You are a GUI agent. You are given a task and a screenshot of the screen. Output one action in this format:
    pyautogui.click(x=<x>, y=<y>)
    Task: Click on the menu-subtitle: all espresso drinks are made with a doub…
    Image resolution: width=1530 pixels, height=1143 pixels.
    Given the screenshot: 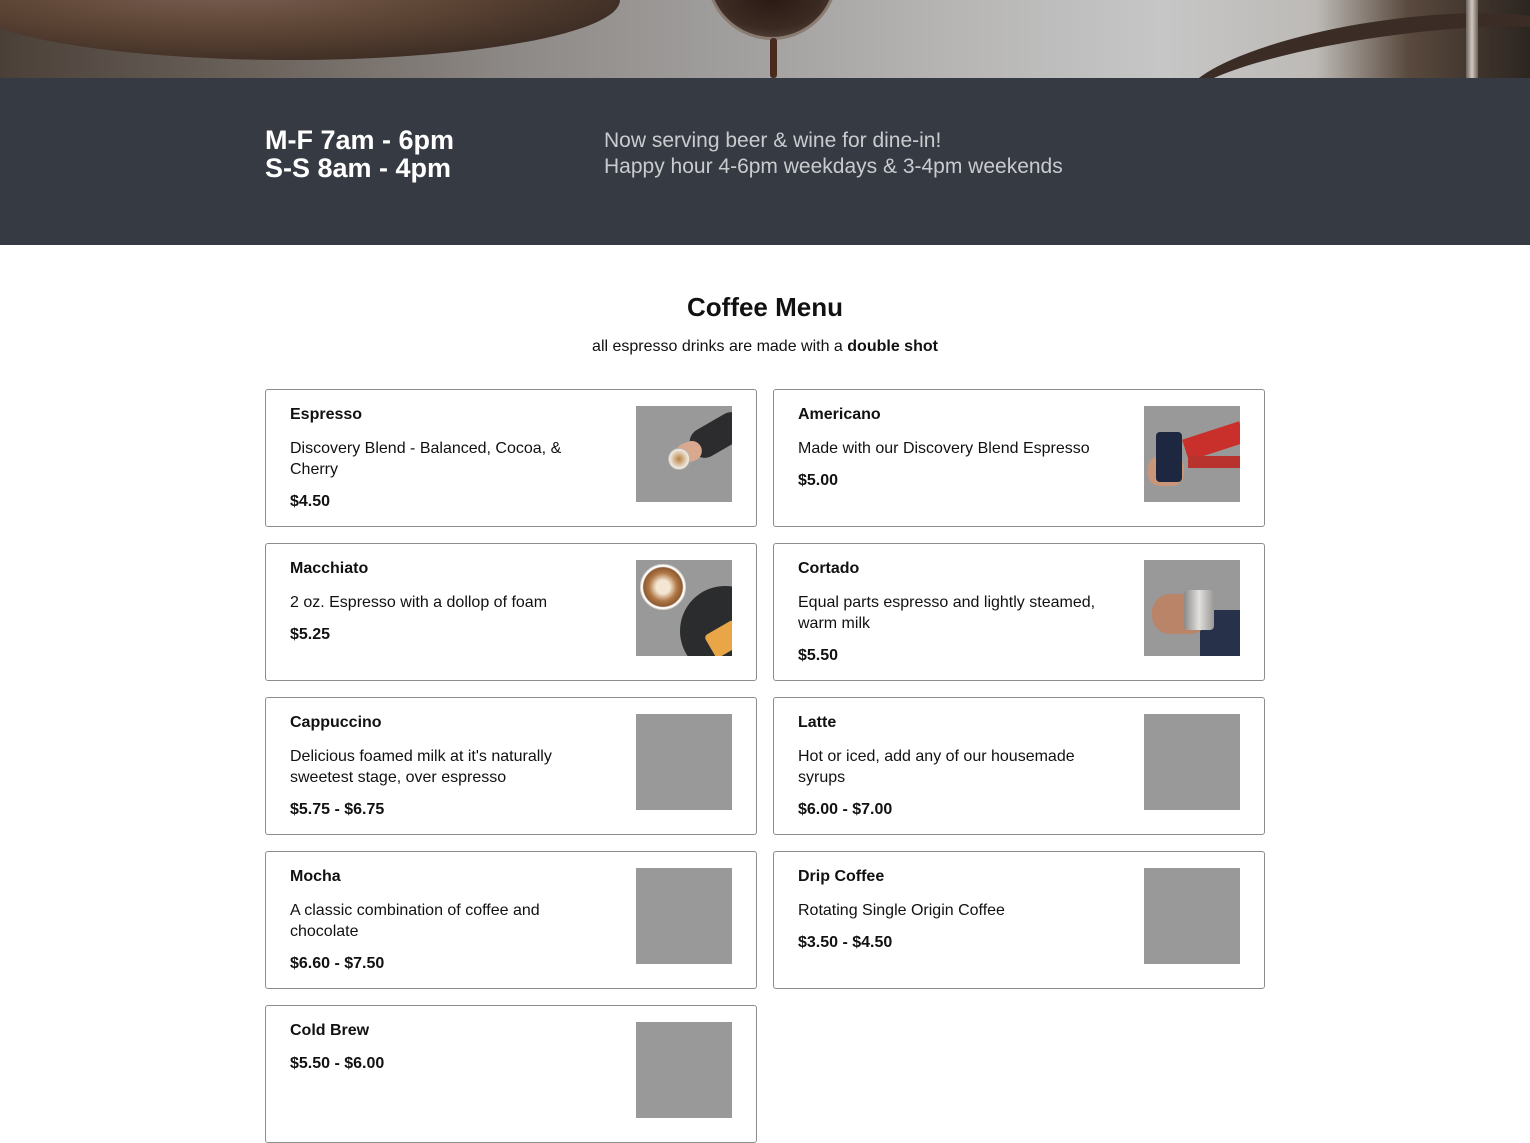 What is the action you would take?
    pyautogui.click(x=765, y=347)
    